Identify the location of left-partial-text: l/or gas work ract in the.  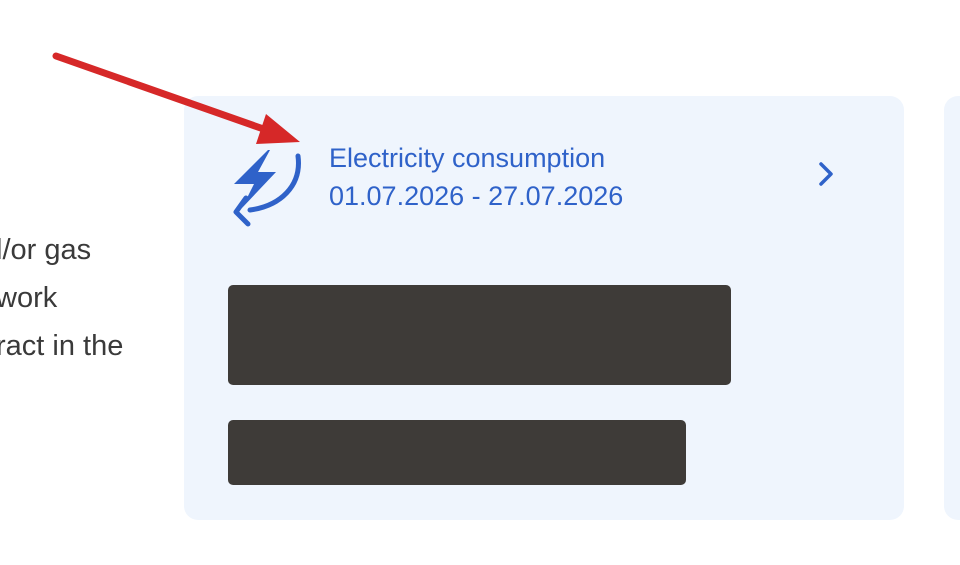
(78, 298).